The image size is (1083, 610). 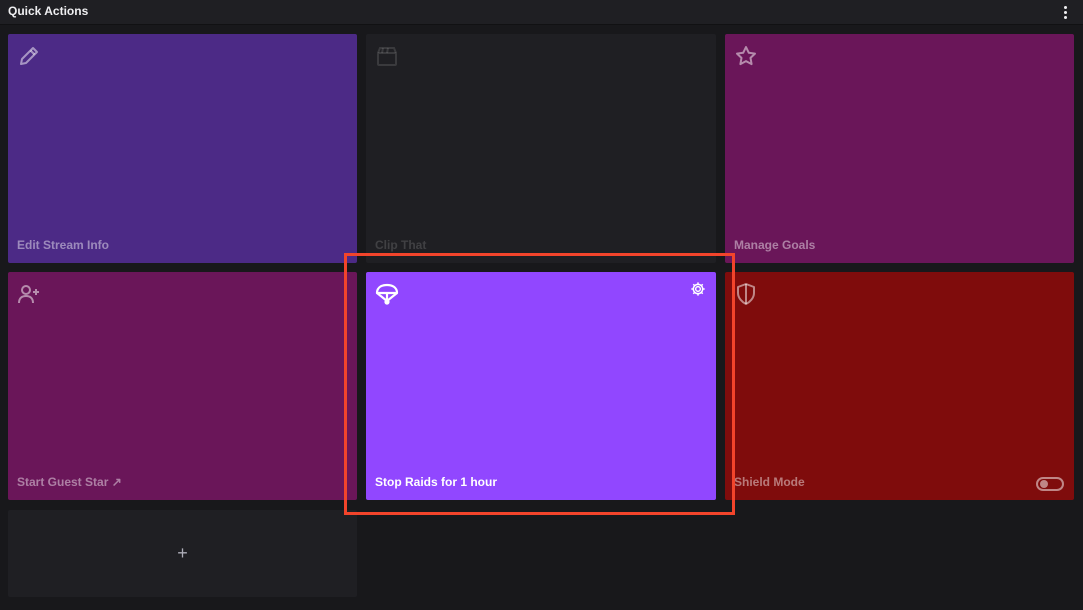 I want to click on clip-that-tile: Clip That, so click(x=541, y=148).